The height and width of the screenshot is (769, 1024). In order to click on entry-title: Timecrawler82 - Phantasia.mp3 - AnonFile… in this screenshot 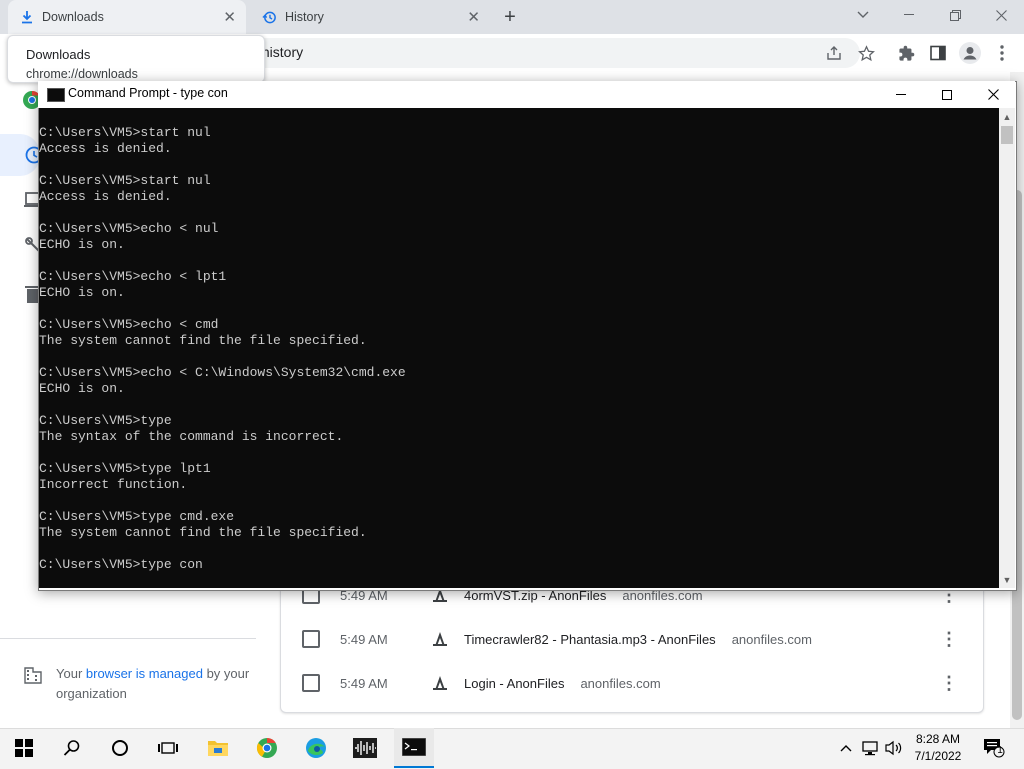, I will do `click(590, 639)`.